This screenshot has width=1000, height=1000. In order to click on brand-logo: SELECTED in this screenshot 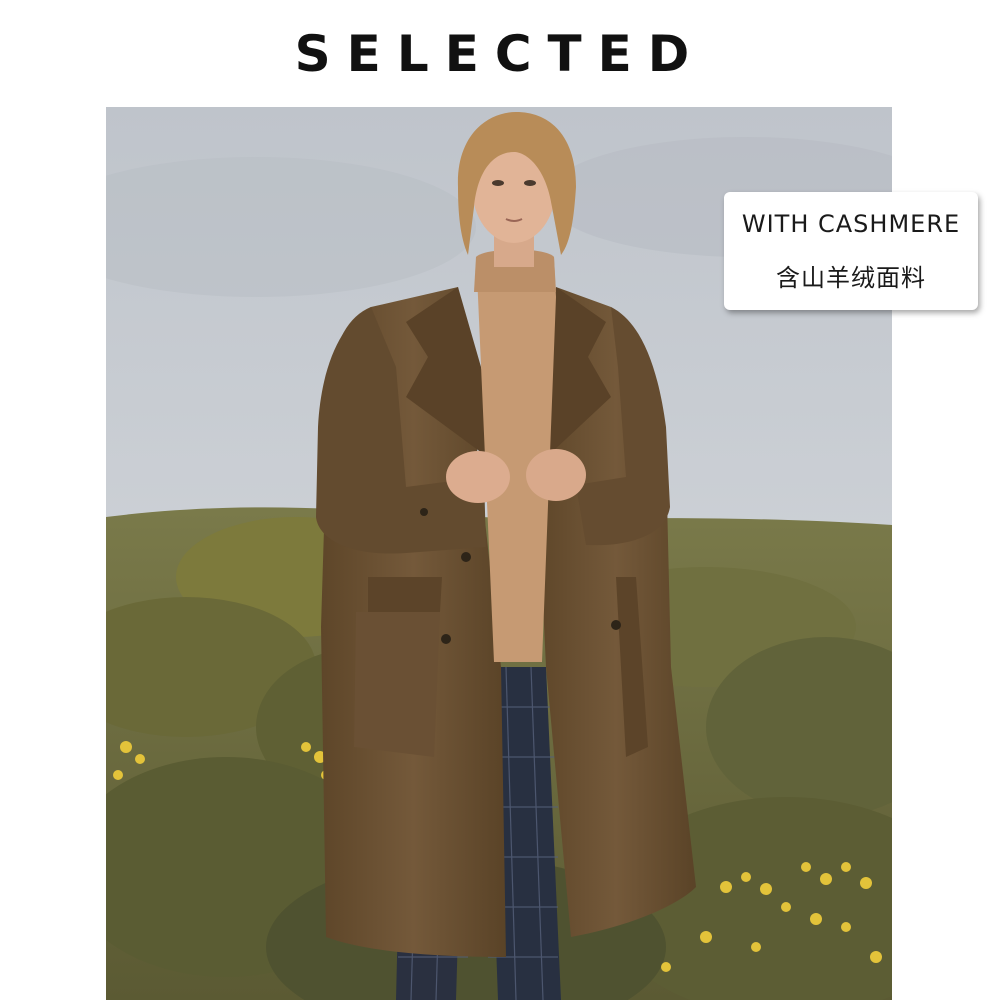, I will do `click(500, 54)`.